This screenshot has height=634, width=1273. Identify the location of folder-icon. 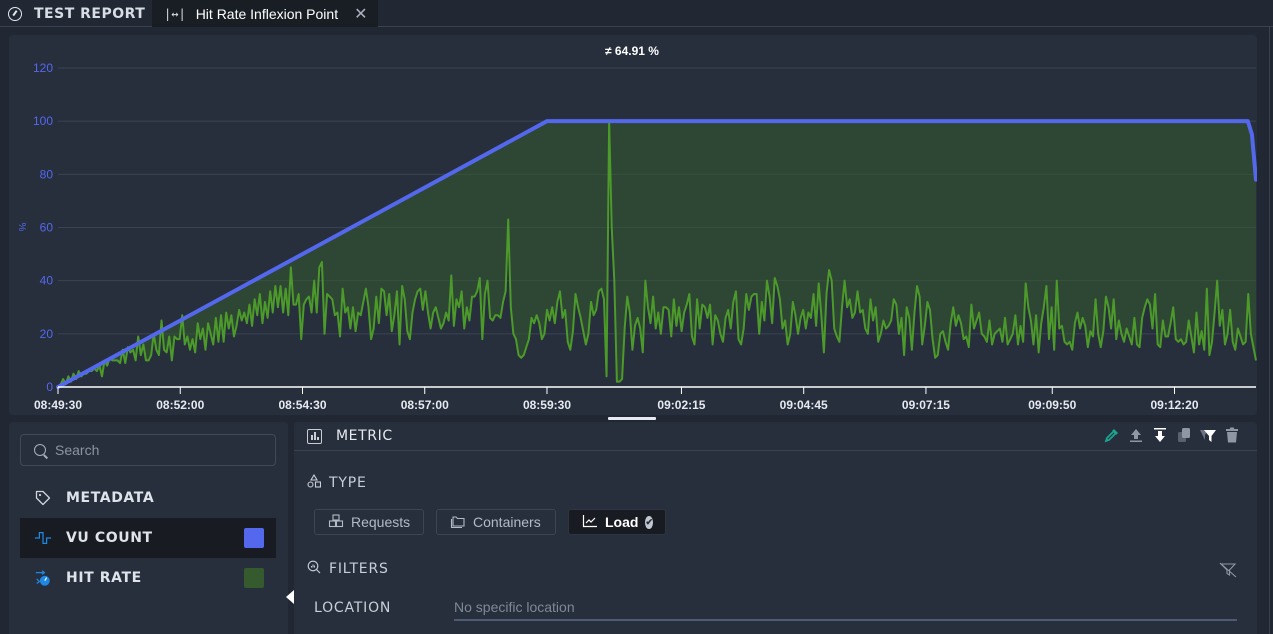
(458, 522).